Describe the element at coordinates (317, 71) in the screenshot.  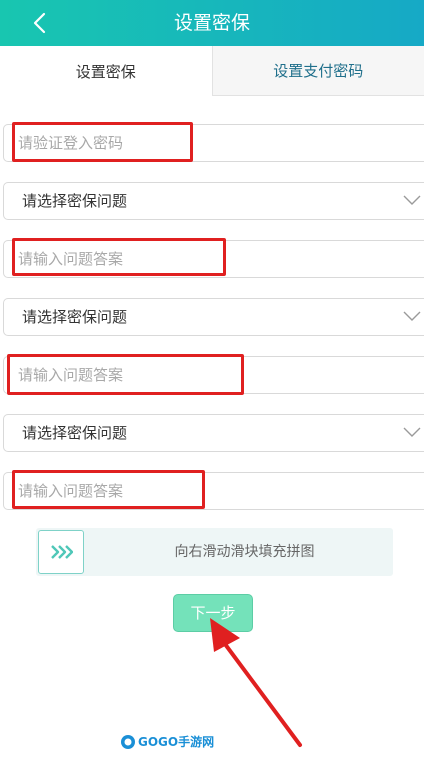
I see `tab-payment-password: 设置支付密码` at that location.